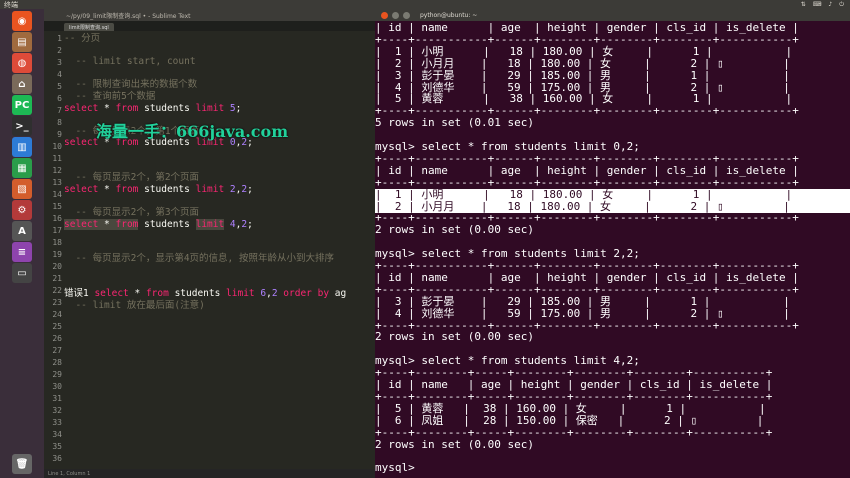  What do you see at coordinates (22, 189) in the screenshot?
I see `presentation-icon: ▧` at bounding box center [22, 189].